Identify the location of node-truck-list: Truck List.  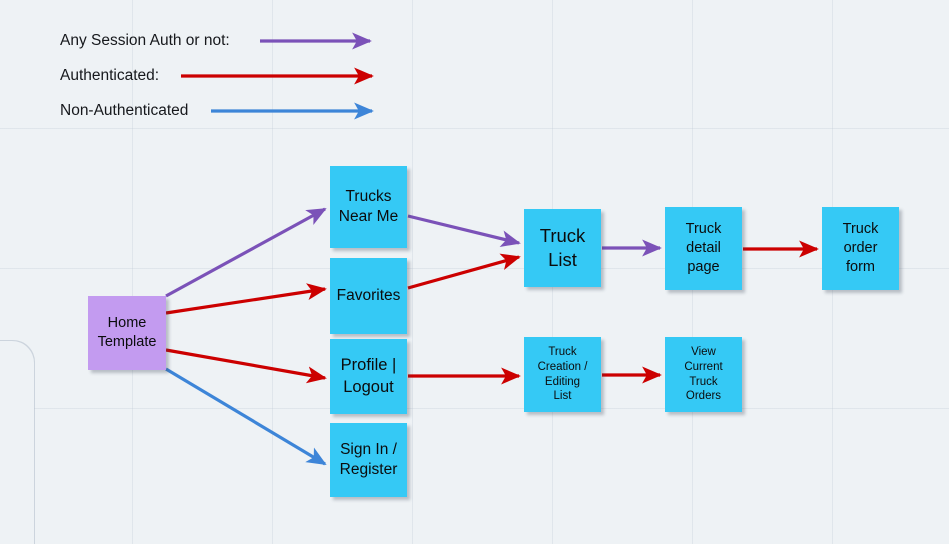
(562, 248).